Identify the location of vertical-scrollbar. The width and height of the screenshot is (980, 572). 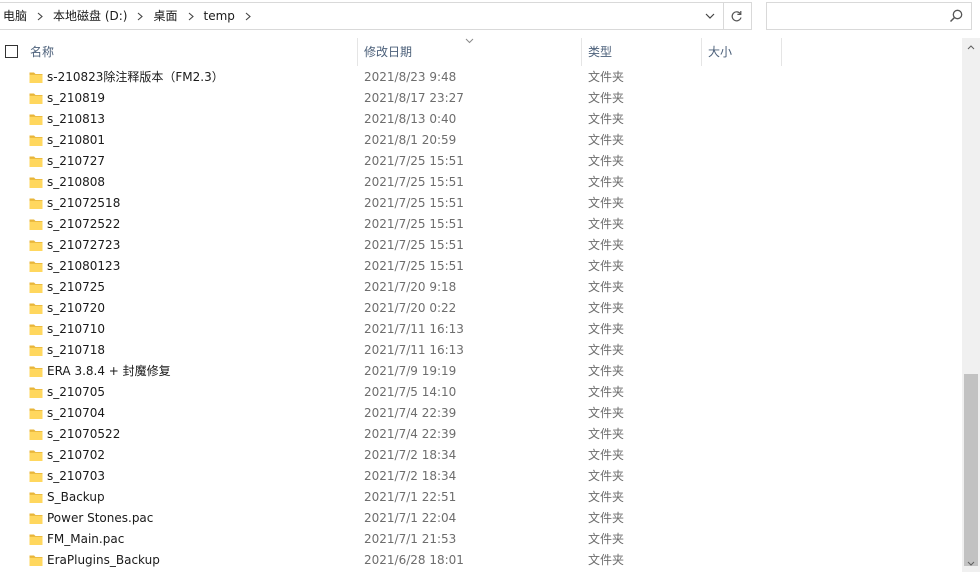
(971, 305).